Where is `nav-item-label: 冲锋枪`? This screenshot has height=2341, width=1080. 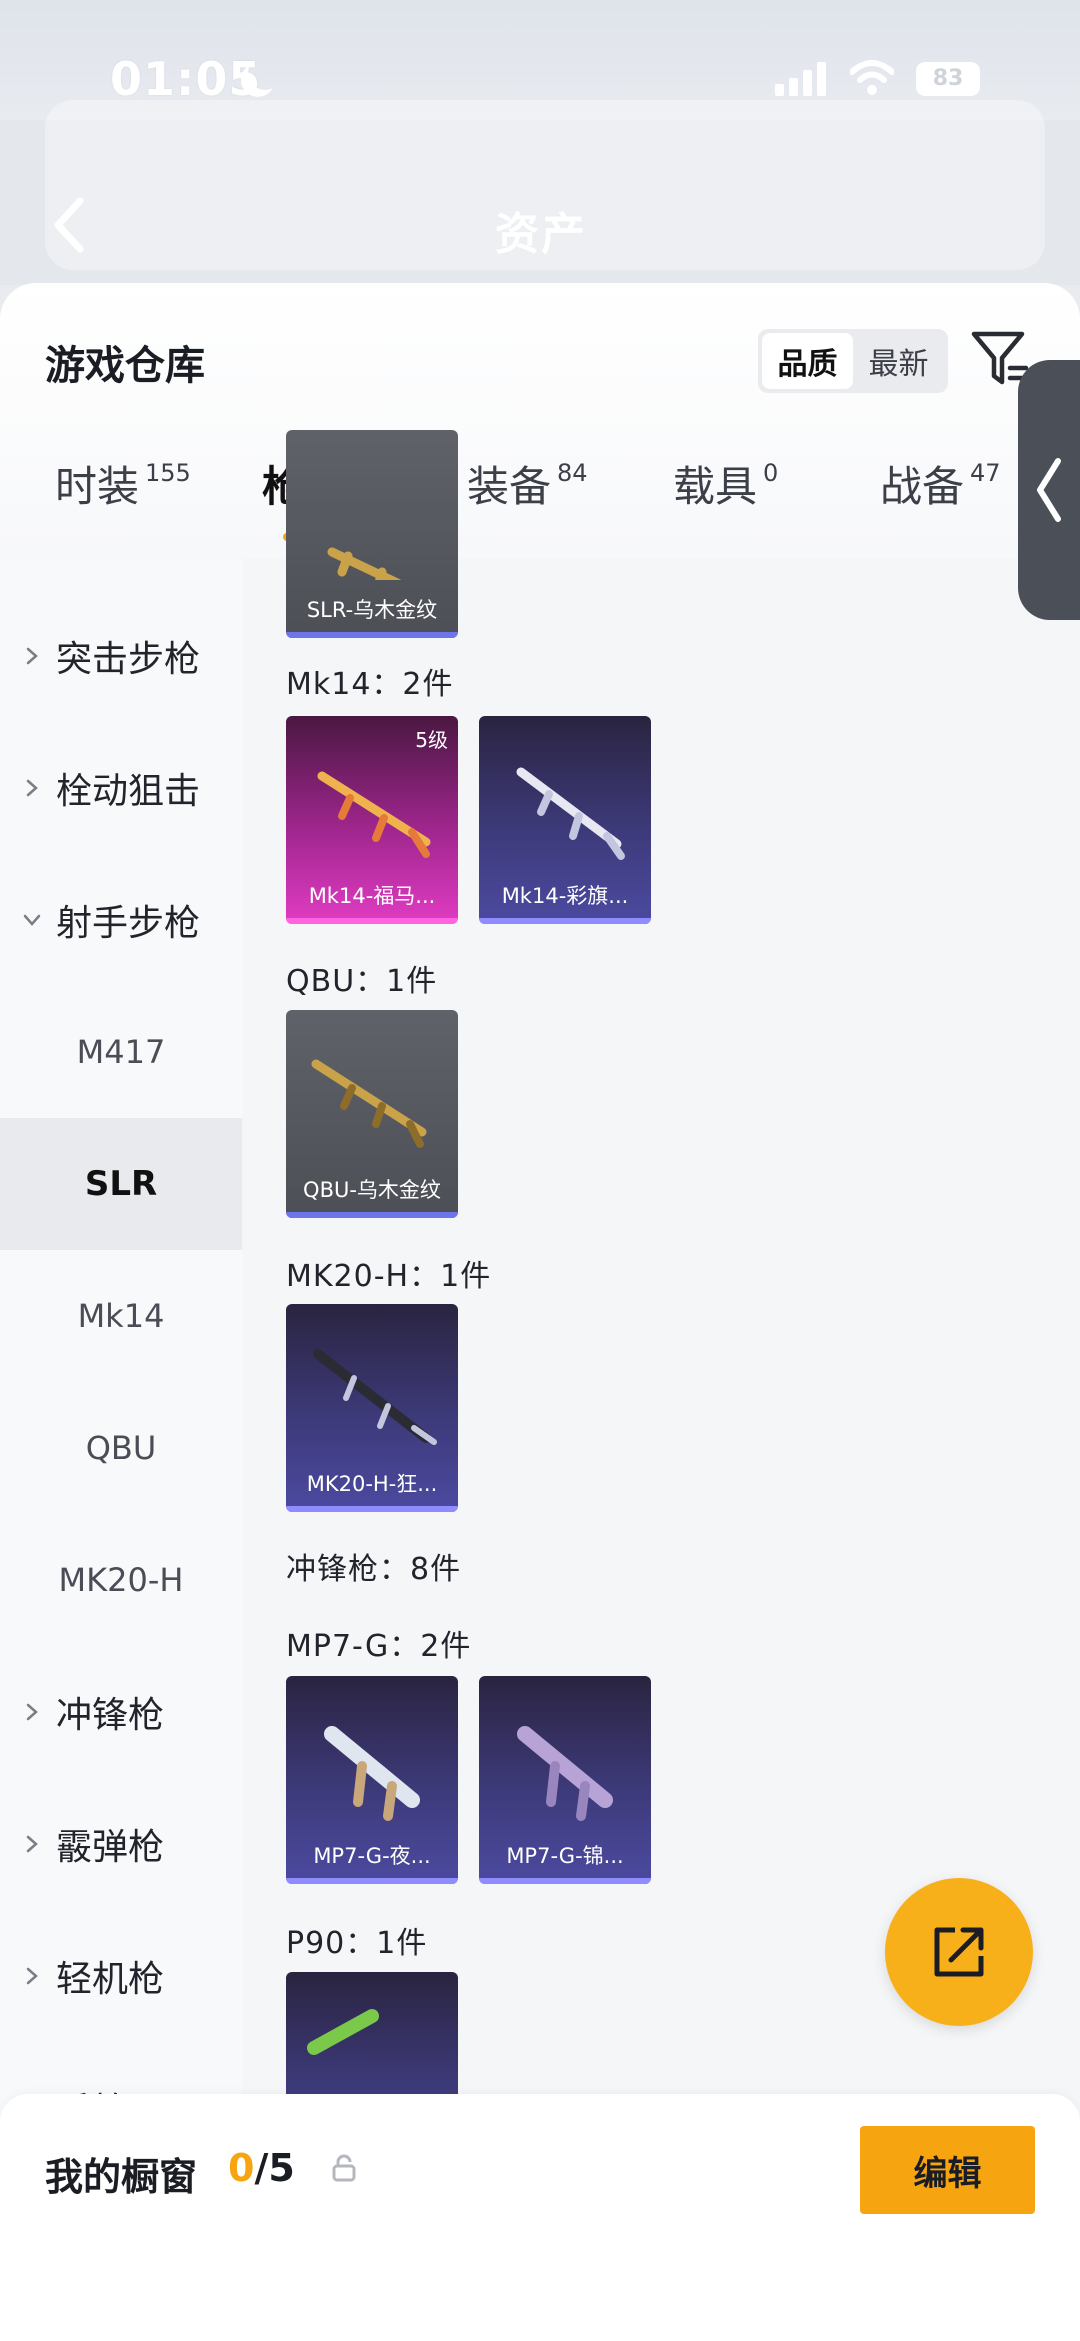 nav-item-label: 冲锋枪 is located at coordinates (110, 1715).